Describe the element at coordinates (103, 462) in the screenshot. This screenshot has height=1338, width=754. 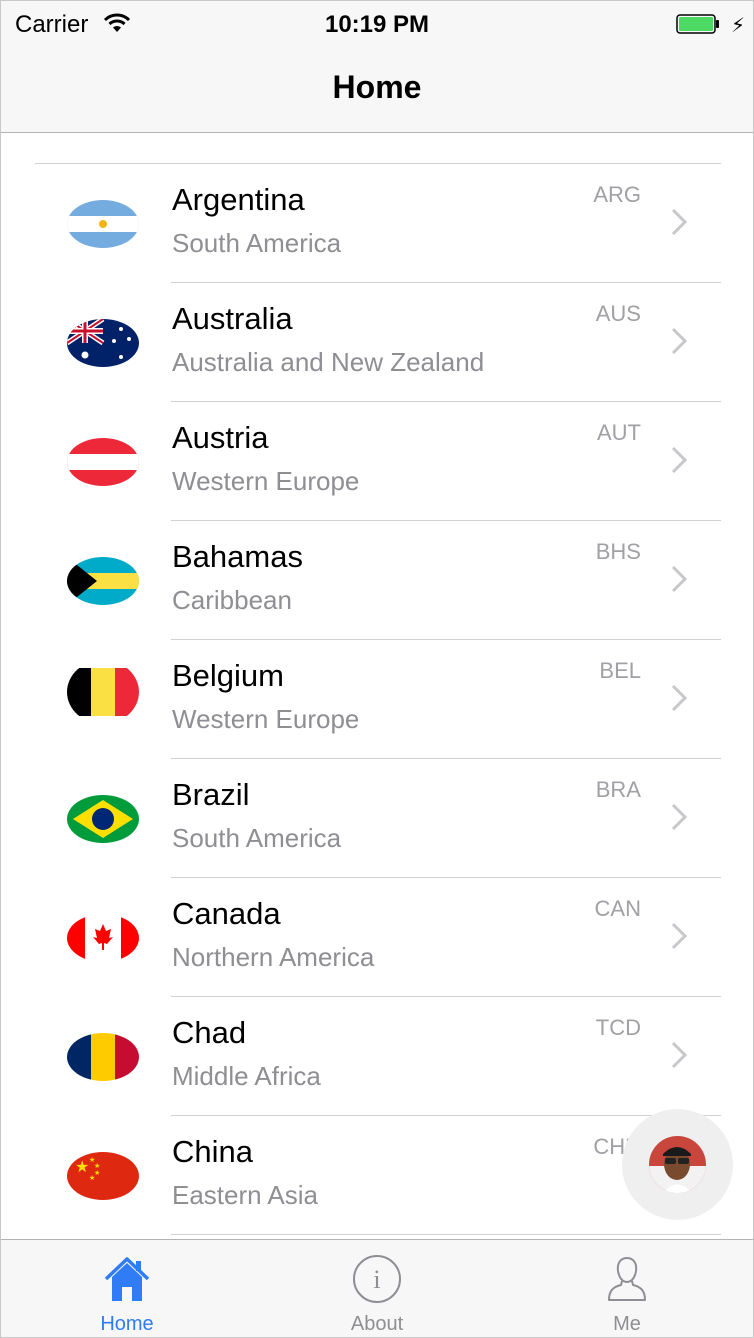
I see `austria-flag-icon` at that location.